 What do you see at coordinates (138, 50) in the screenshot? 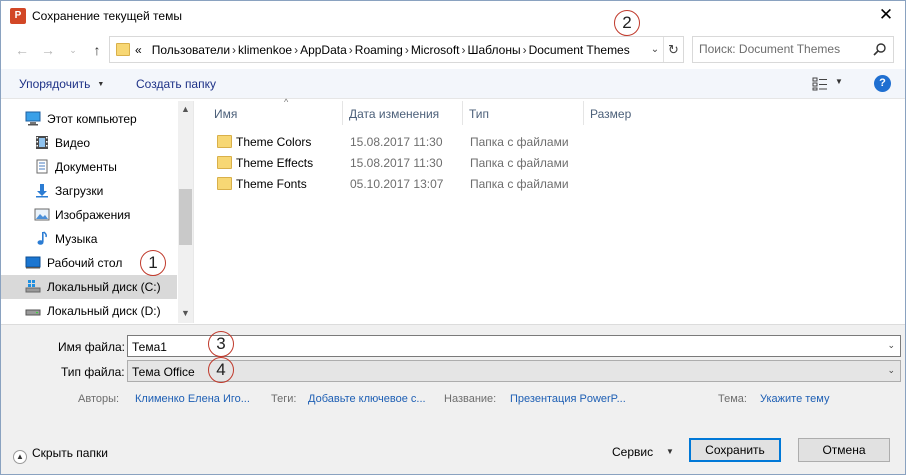
I see `breadcrumb-overflow: «` at bounding box center [138, 50].